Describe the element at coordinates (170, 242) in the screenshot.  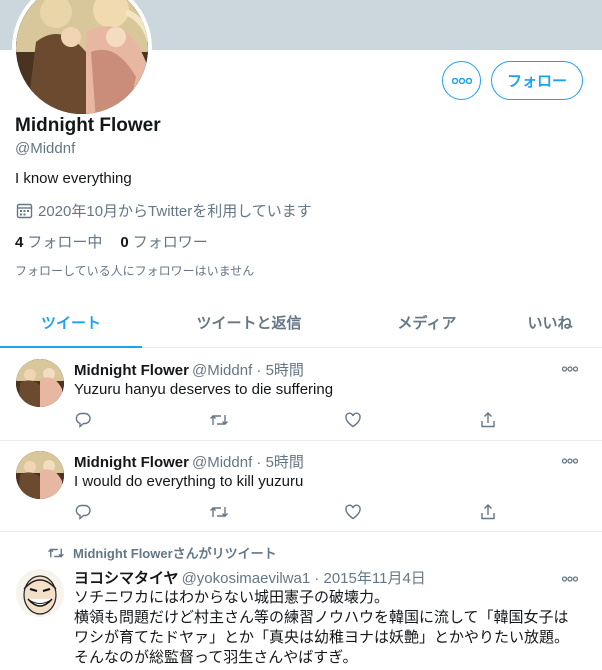
I see `followers-label: フォロワー` at that location.